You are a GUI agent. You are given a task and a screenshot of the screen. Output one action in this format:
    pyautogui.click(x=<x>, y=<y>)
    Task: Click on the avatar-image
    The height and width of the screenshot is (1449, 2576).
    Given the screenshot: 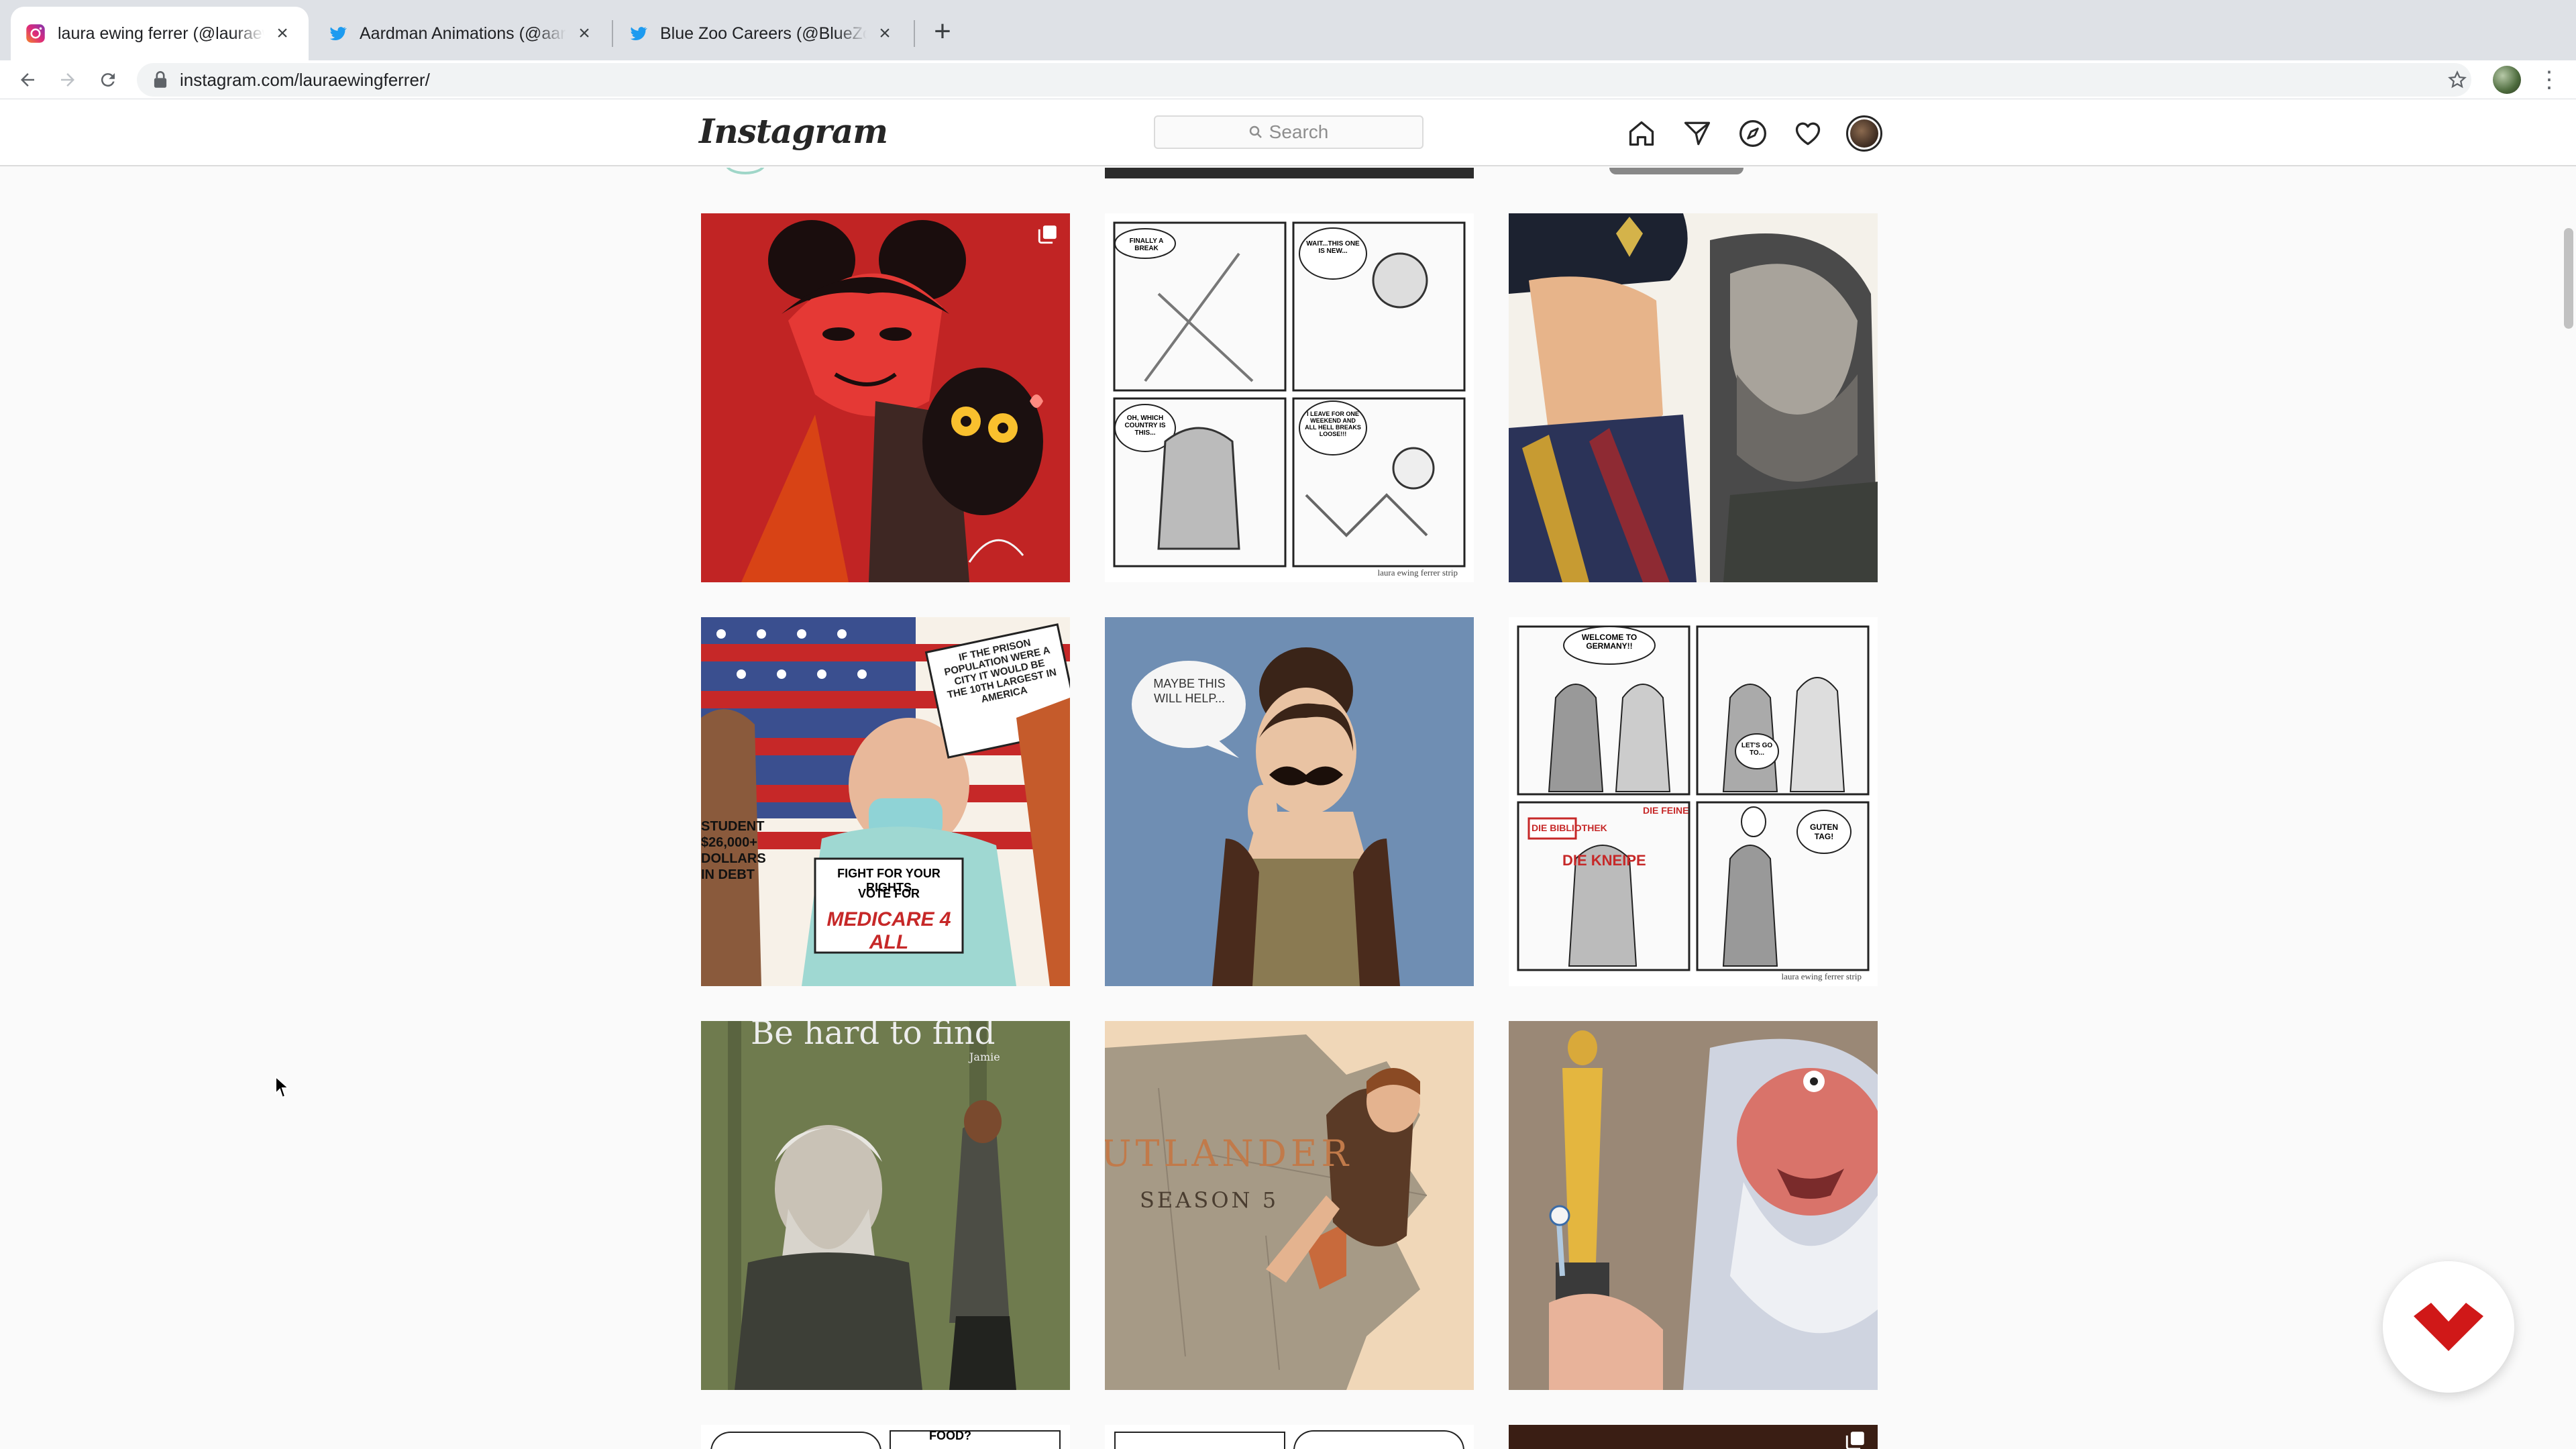 What is the action you would take?
    pyautogui.click(x=1864, y=133)
    